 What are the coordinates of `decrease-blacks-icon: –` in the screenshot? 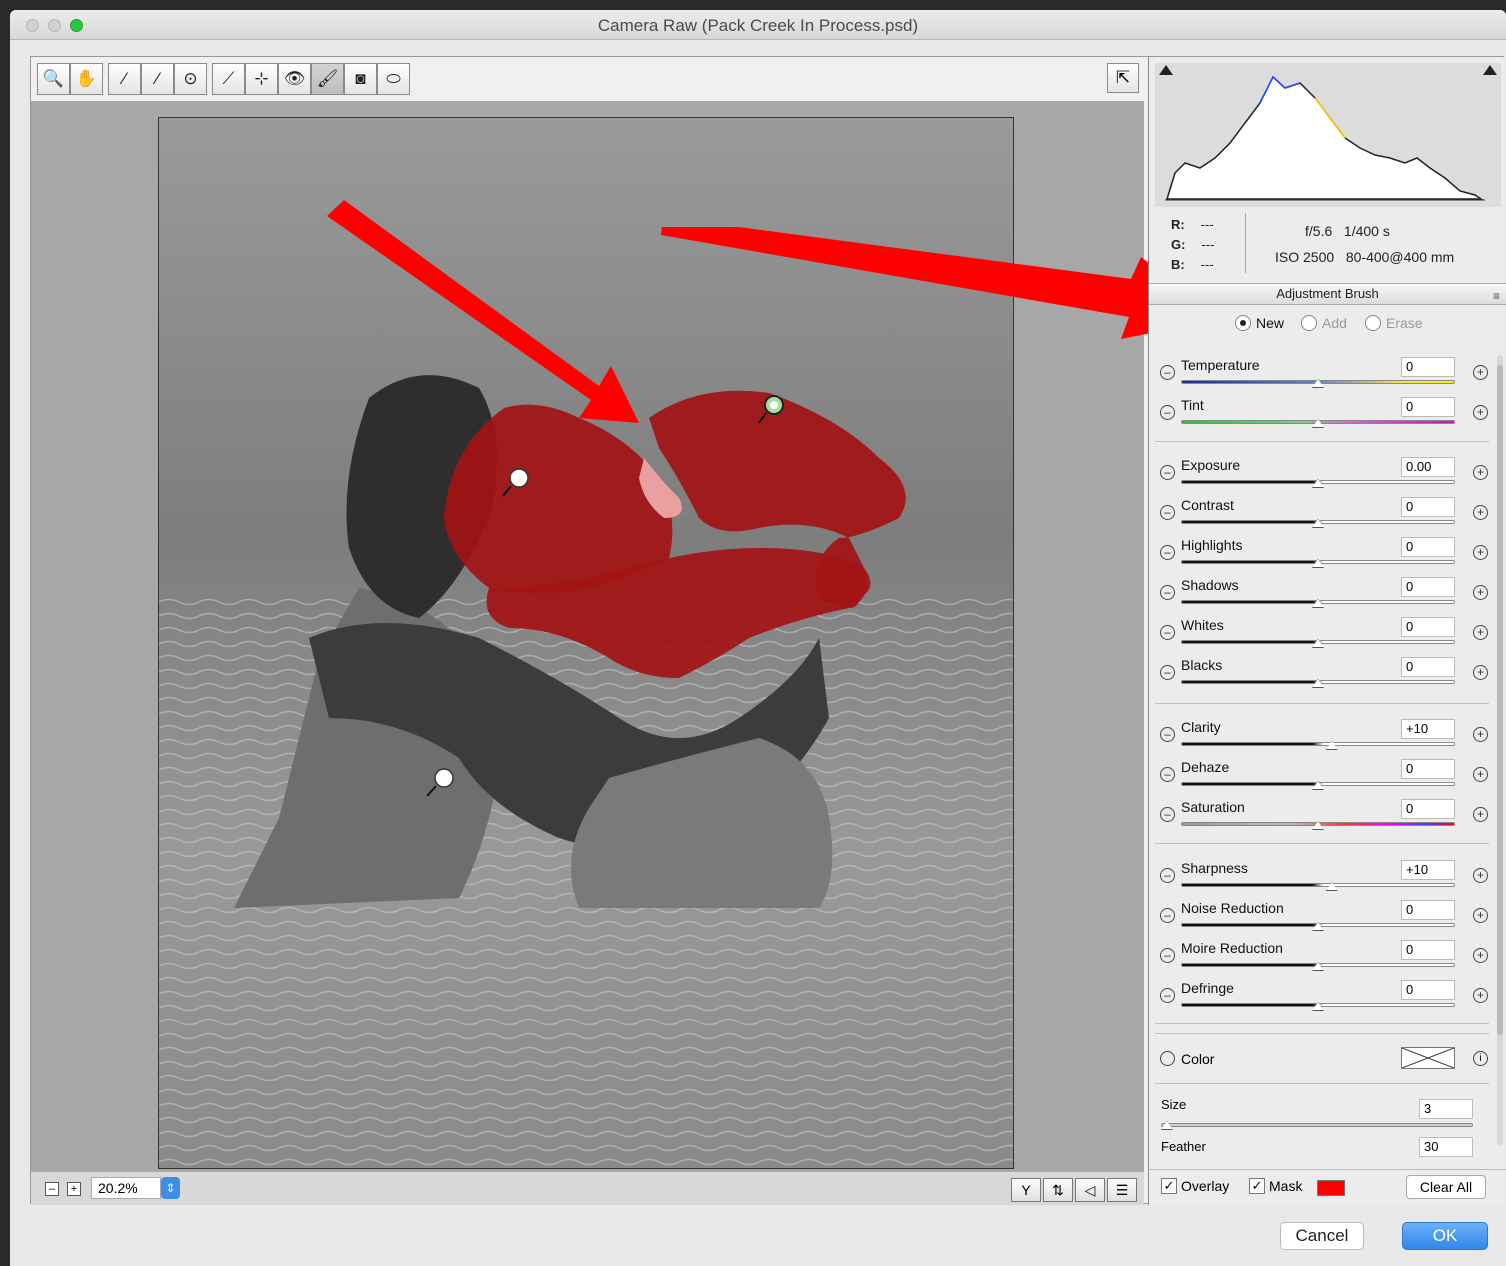 It's located at (1167, 672).